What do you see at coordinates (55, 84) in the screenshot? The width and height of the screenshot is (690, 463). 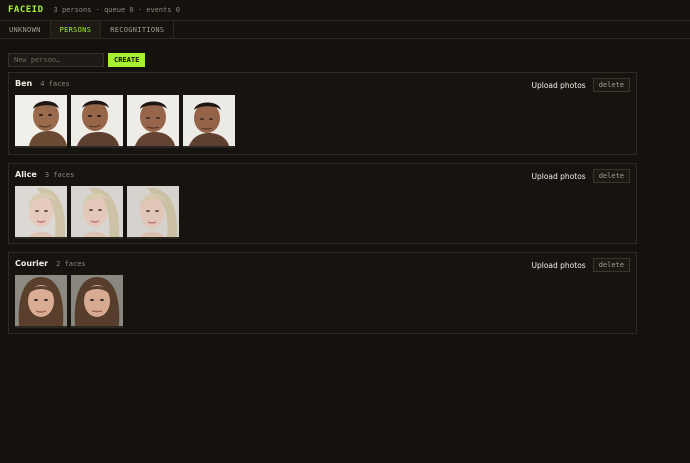 I see `face-count: 4 faces` at bounding box center [55, 84].